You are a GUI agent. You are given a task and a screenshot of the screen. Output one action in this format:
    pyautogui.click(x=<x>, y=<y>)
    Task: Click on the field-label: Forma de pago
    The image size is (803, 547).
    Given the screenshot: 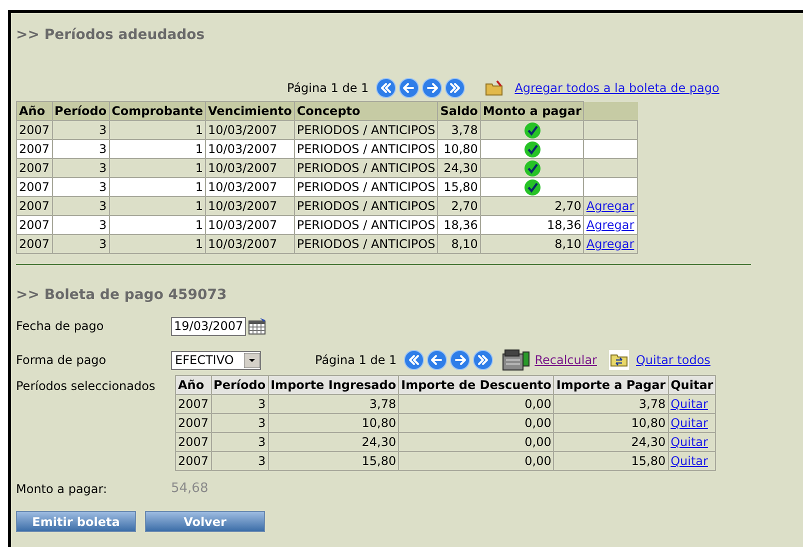 What is the action you would take?
    pyautogui.click(x=62, y=360)
    